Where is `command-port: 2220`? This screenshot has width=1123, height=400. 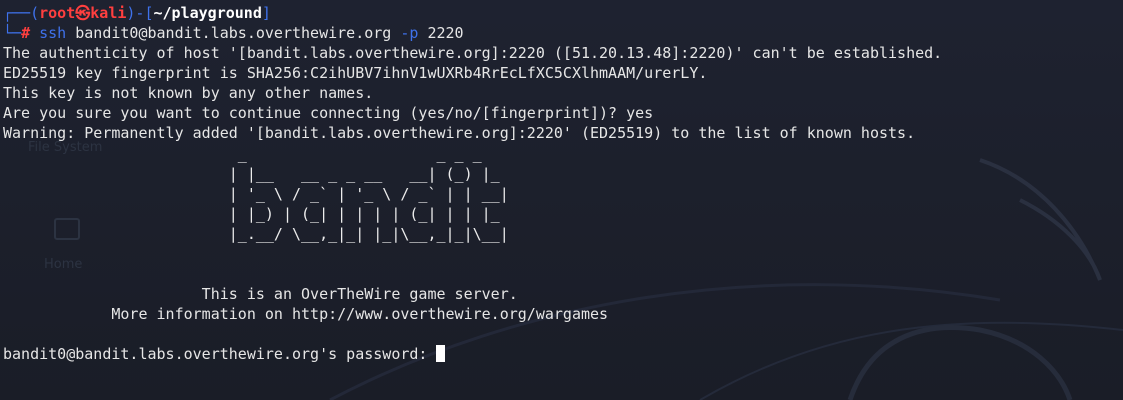 command-port: 2220 is located at coordinates (445, 33).